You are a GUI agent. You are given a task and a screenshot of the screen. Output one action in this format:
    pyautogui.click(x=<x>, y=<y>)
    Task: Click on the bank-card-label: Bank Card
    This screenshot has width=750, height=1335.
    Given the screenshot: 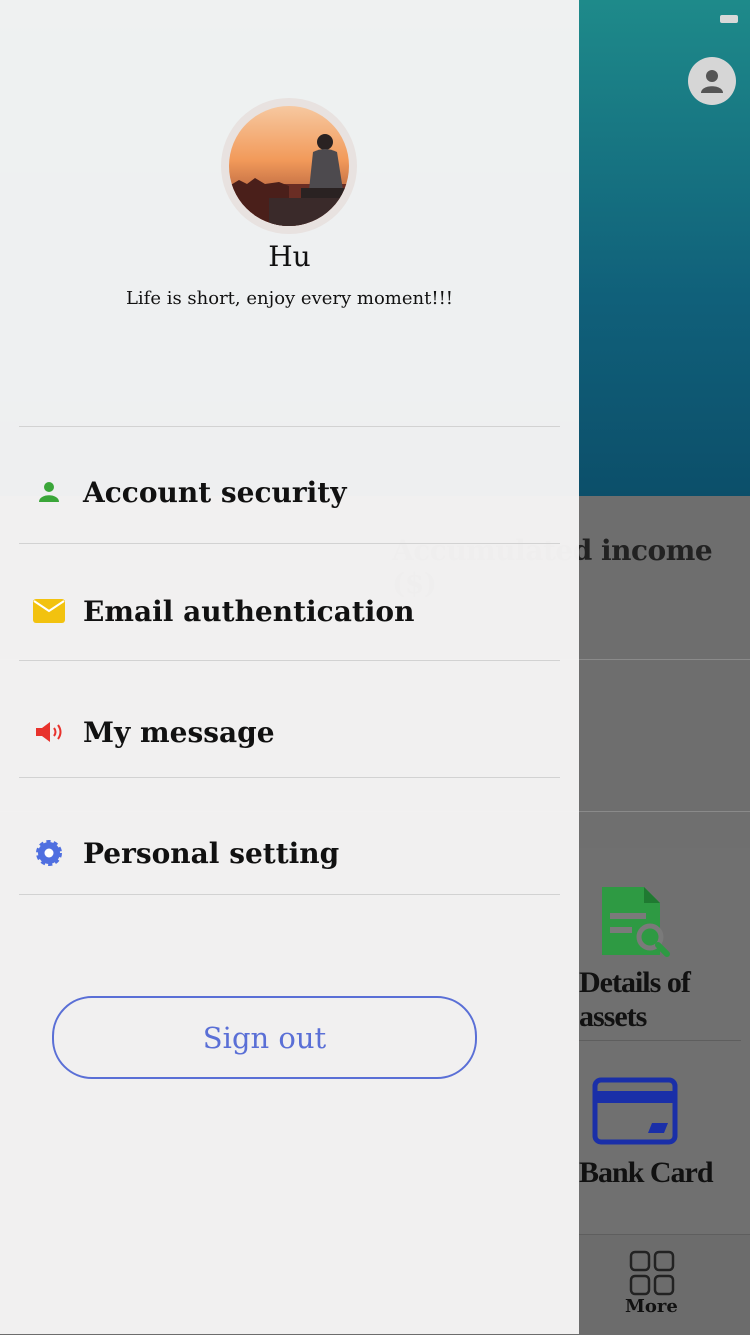 What is the action you would take?
    pyautogui.click(x=646, y=1172)
    